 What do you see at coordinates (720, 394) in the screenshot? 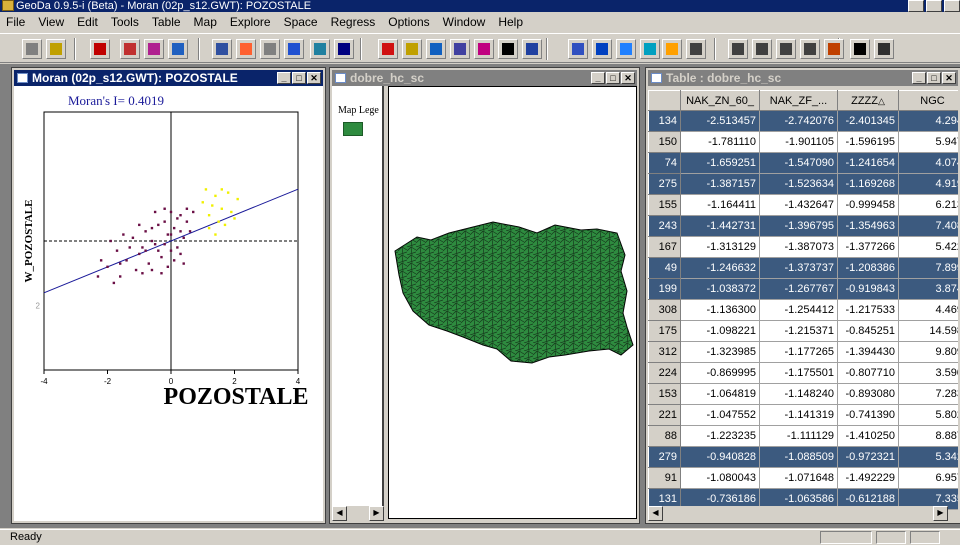
I see `table-cell: -1.064819` at bounding box center [720, 394].